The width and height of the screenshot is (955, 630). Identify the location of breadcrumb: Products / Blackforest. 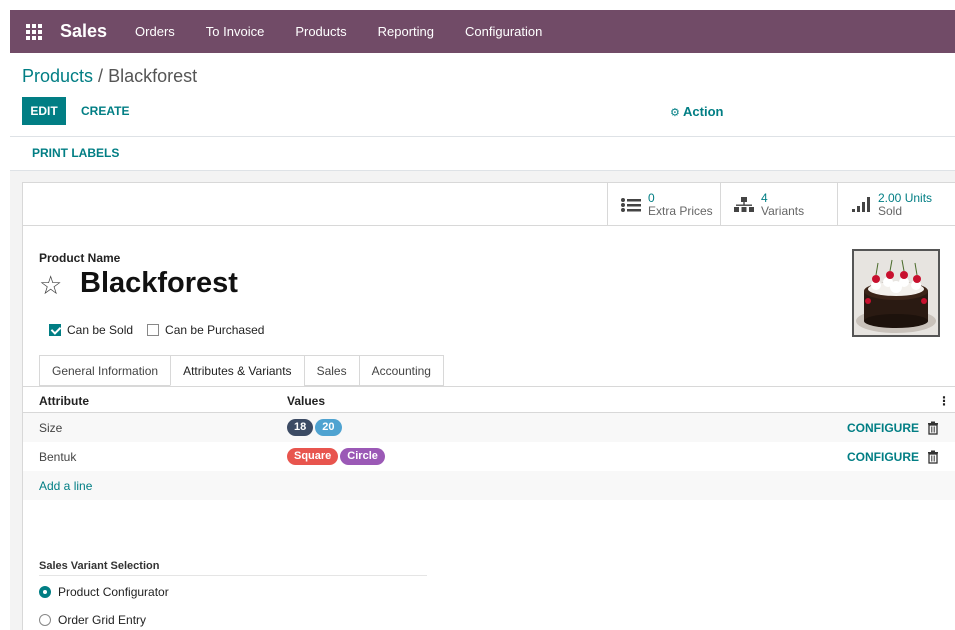
(109, 76).